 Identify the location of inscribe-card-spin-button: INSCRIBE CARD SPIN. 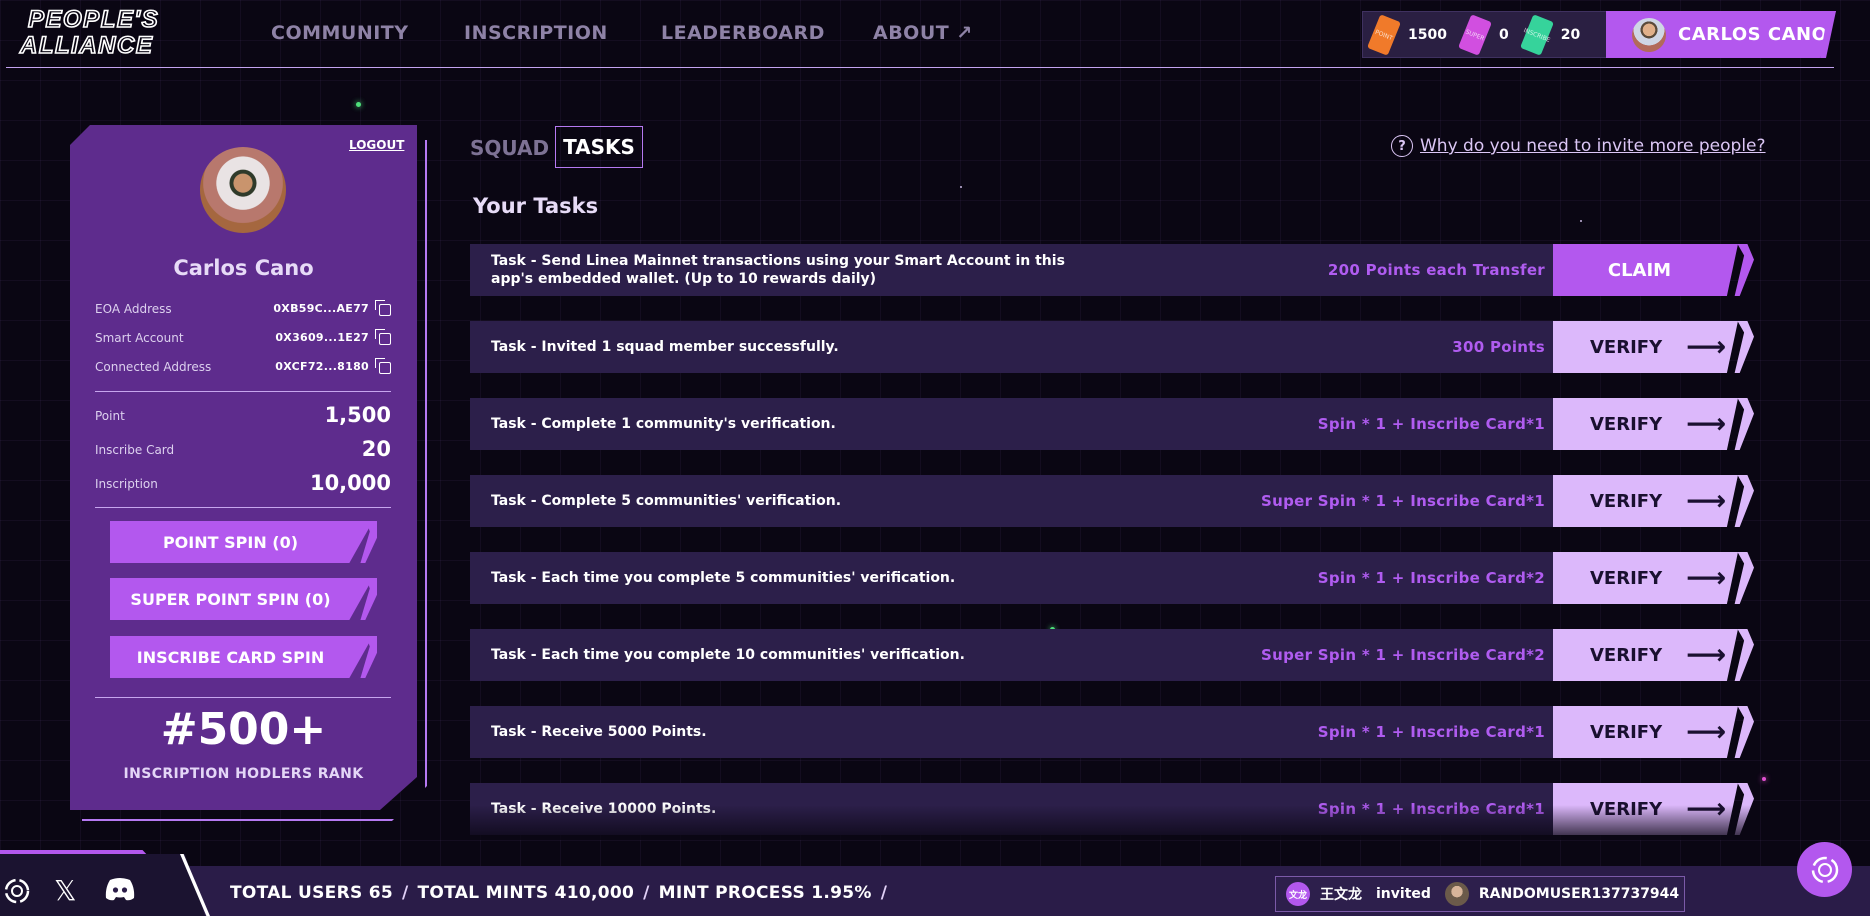
(241, 657).